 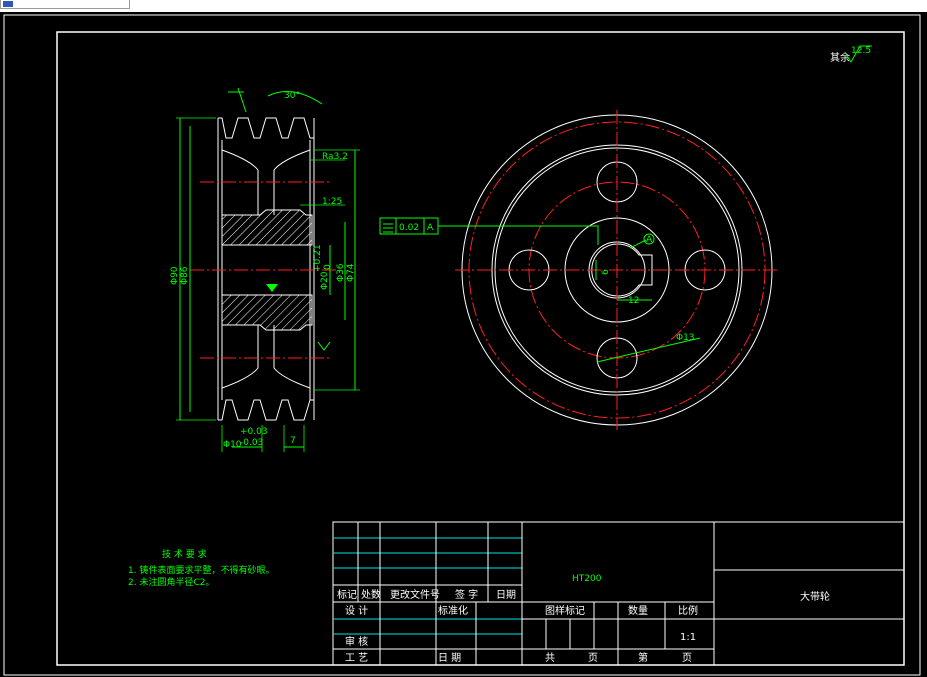 I want to click on drawing-tab, so click(x=65, y=4).